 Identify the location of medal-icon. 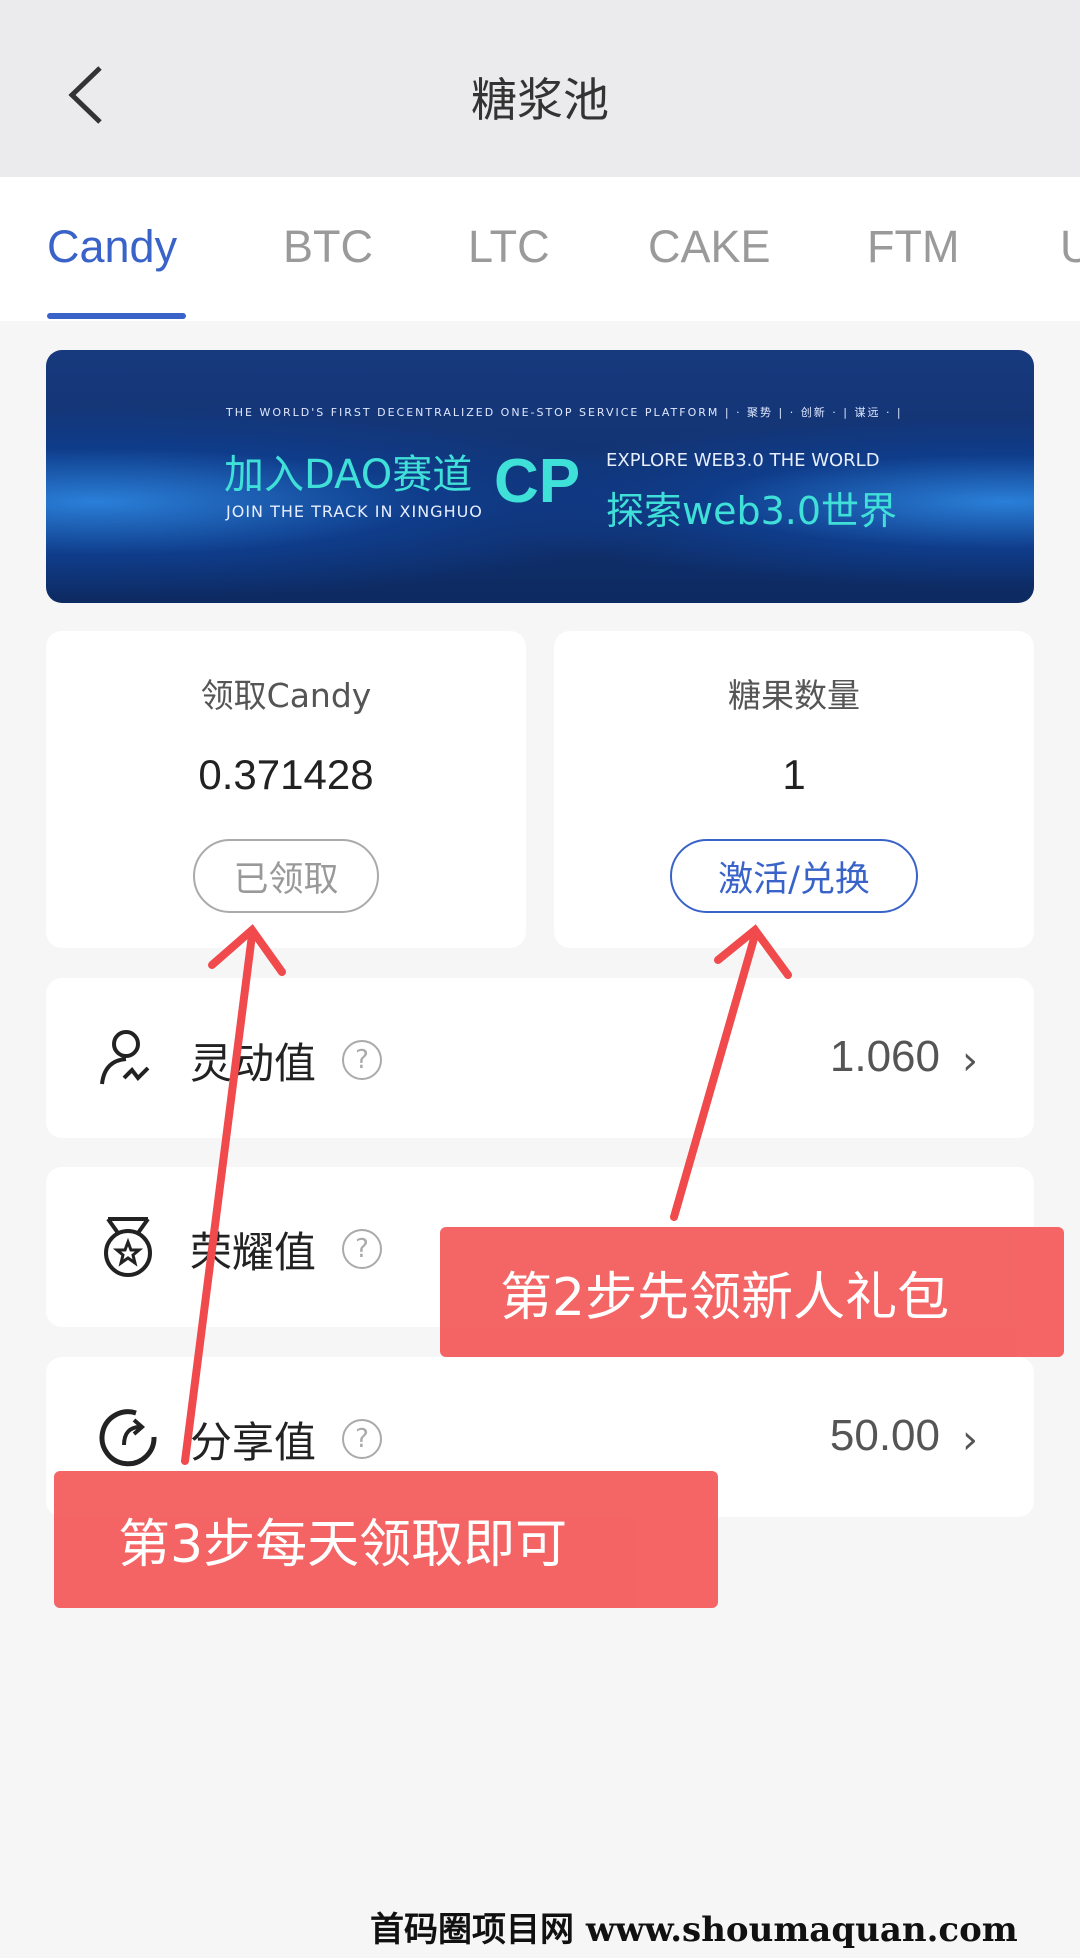
(128, 1247).